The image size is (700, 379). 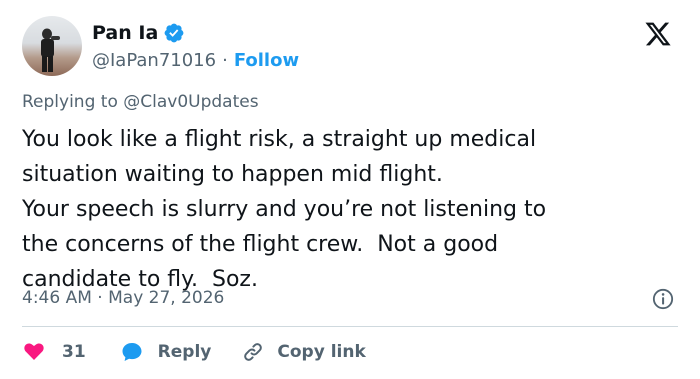 I want to click on like-button: 31, so click(x=54, y=352).